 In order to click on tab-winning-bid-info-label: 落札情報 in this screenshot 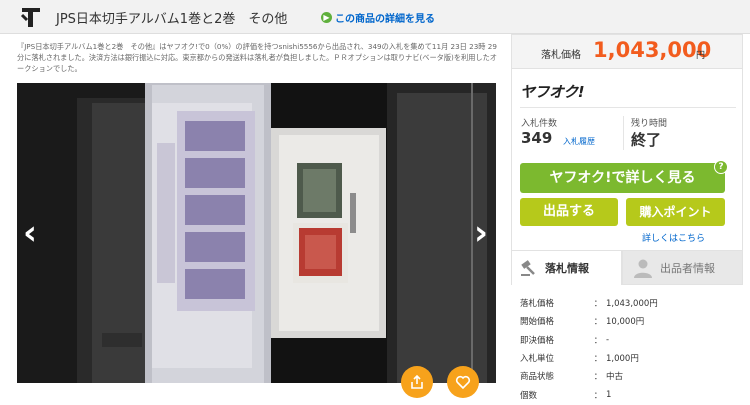, I will do `click(567, 268)`.